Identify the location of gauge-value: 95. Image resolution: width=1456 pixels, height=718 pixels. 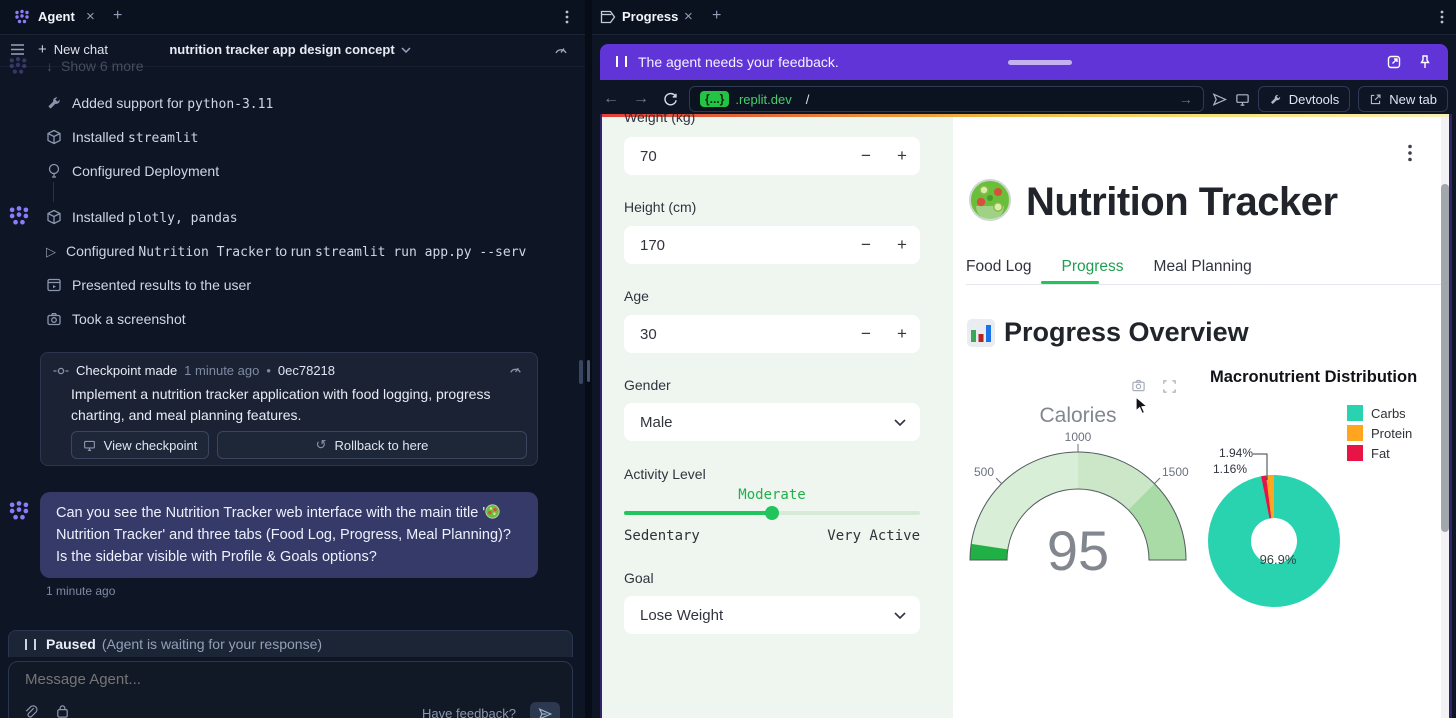
(1078, 549).